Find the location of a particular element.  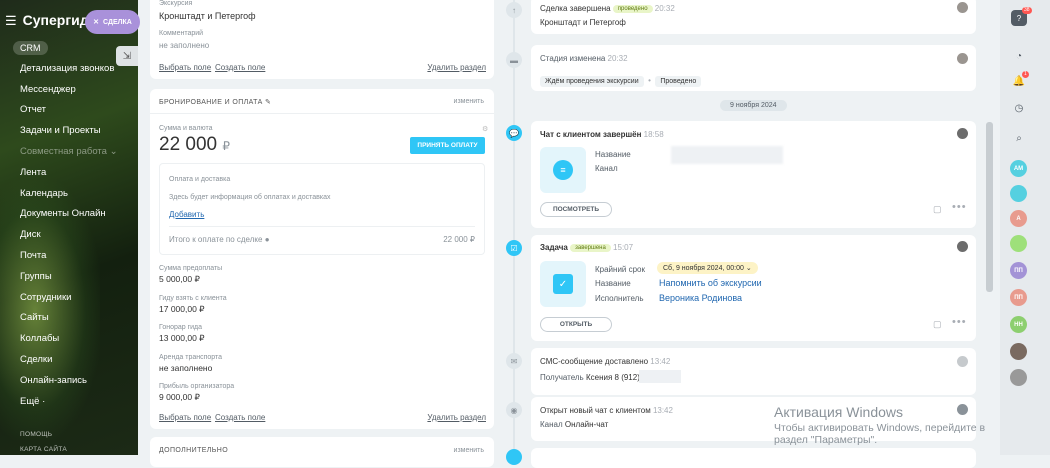

deadline-value: Сб, 9 ноября 2024, 00:00 ⌄ is located at coordinates (707, 268).